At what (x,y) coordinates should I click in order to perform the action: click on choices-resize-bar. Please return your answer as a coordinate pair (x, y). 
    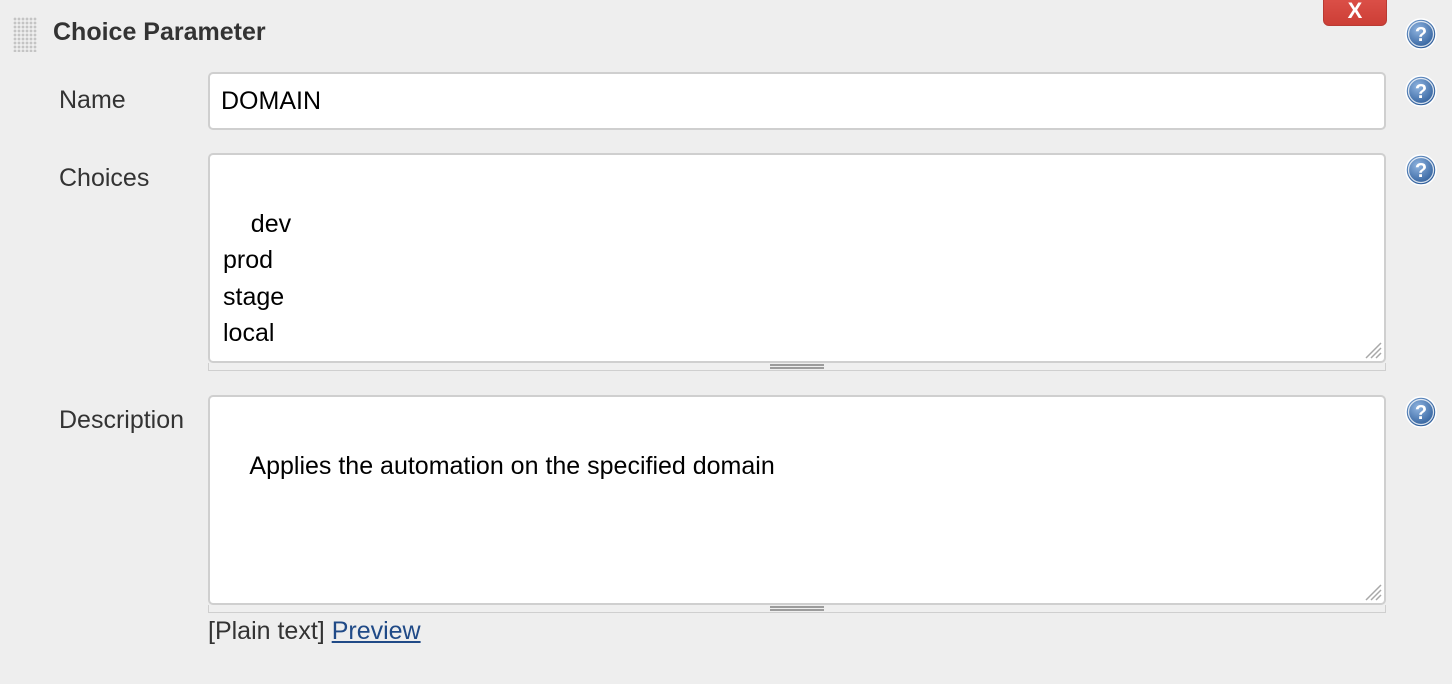
    Looking at the image, I should click on (797, 367).